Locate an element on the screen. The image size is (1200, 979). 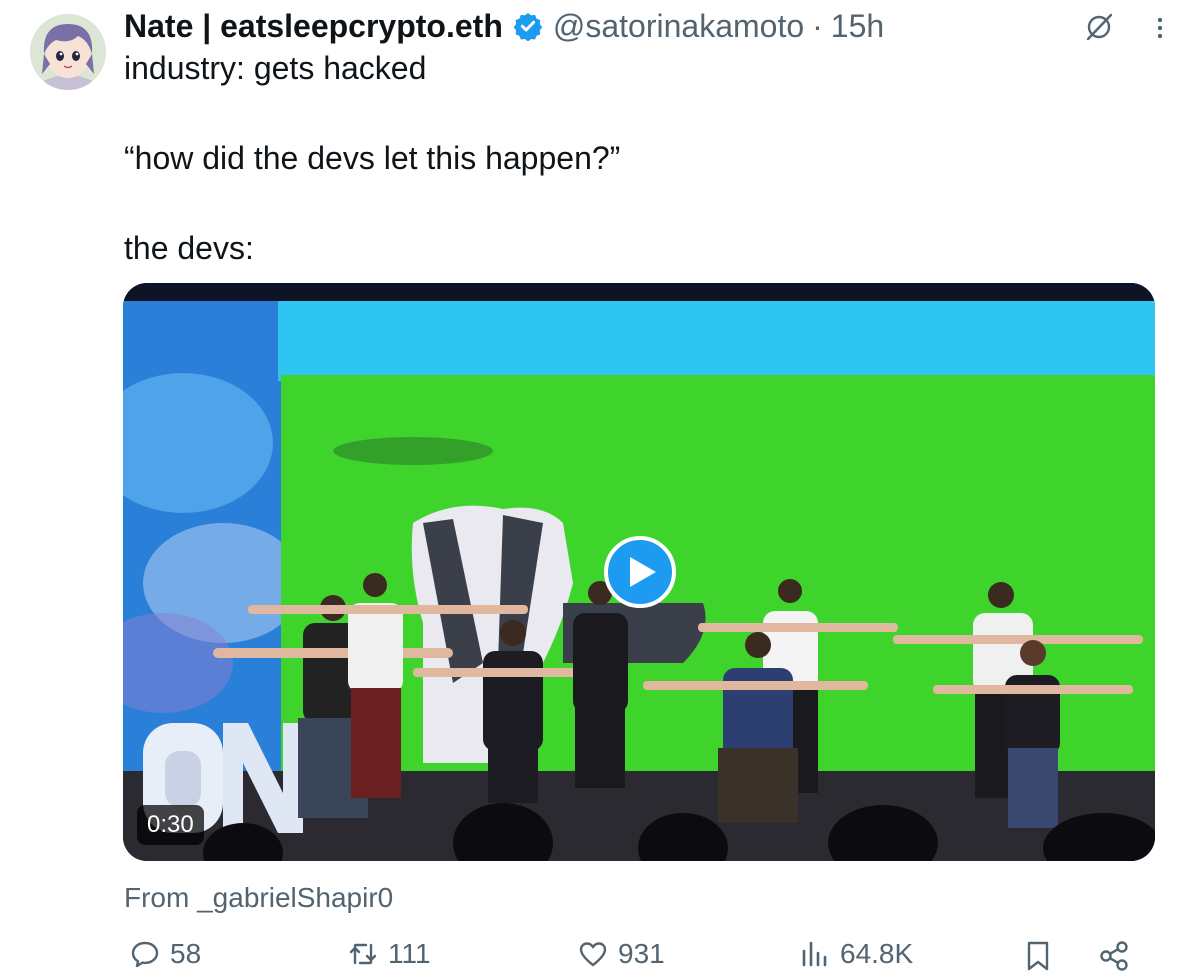
share-icon is located at coordinates (1114, 956).